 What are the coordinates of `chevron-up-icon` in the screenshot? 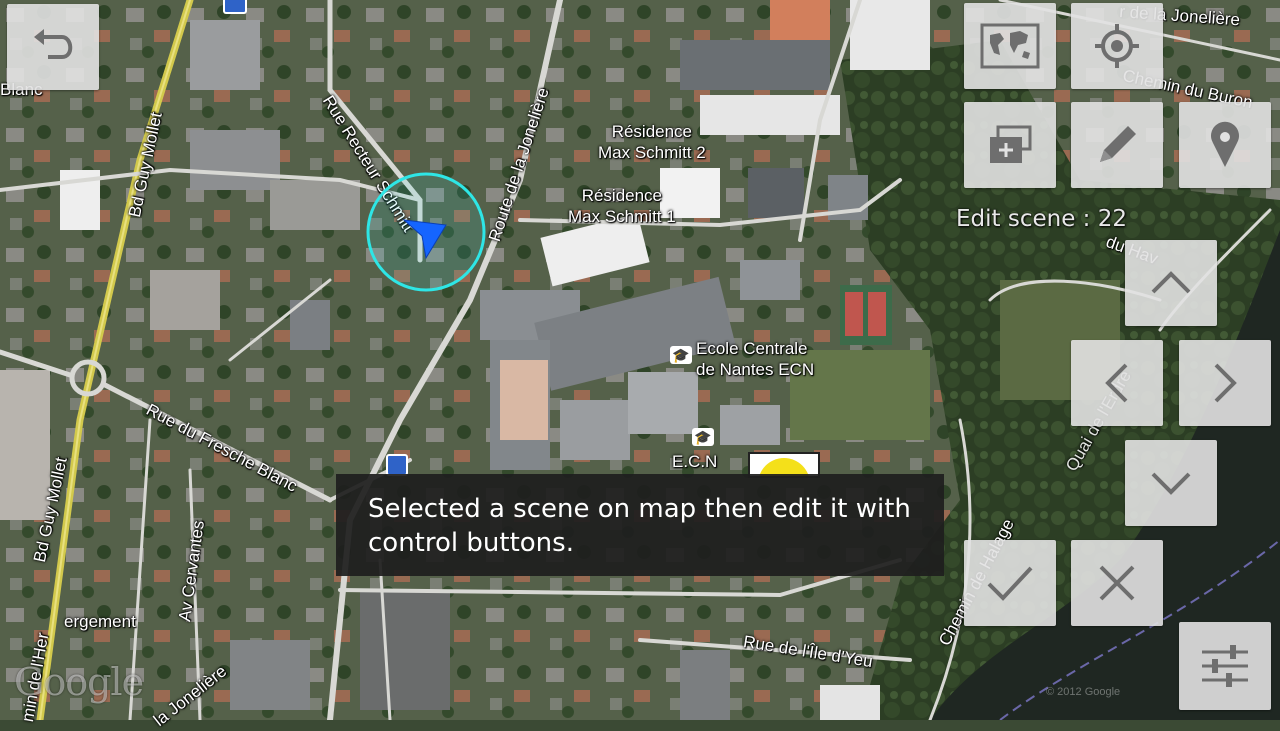 It's located at (1171, 282).